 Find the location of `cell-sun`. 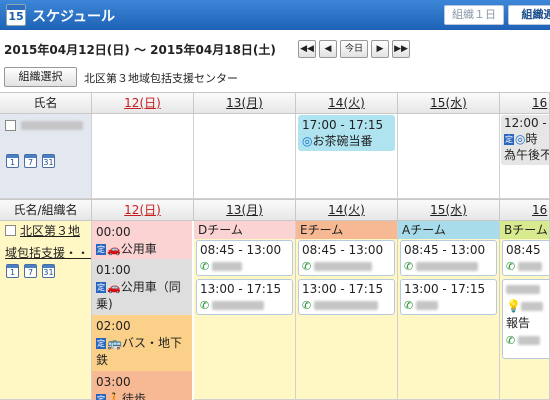

cell-sun is located at coordinates (143, 156).